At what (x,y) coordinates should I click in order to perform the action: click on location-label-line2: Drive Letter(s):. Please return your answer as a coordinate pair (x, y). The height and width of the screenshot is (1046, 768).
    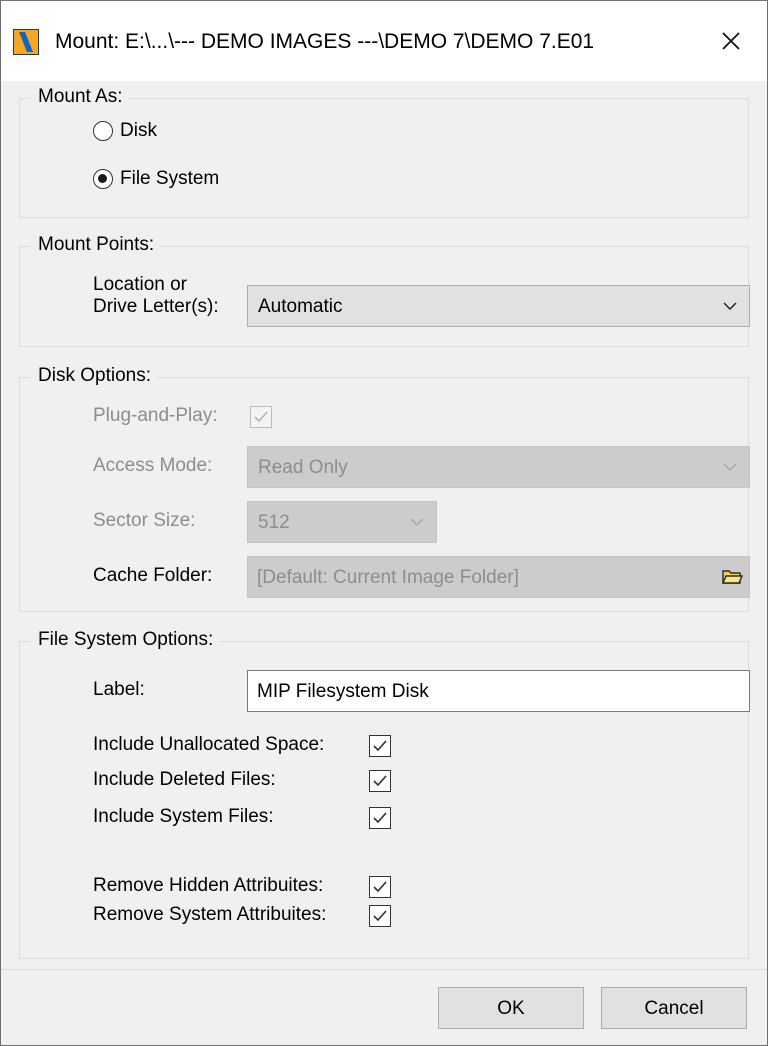
    Looking at the image, I should click on (156, 306).